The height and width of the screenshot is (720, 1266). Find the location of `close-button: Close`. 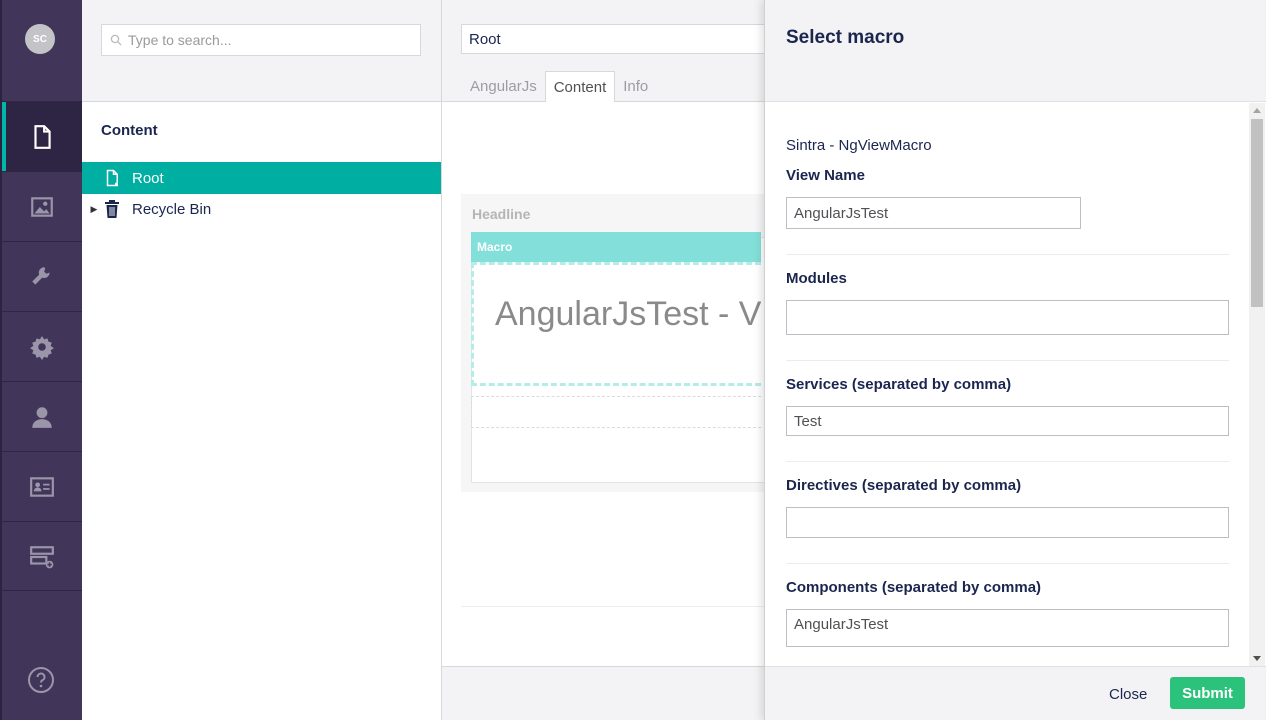

close-button: Close is located at coordinates (1128, 694).